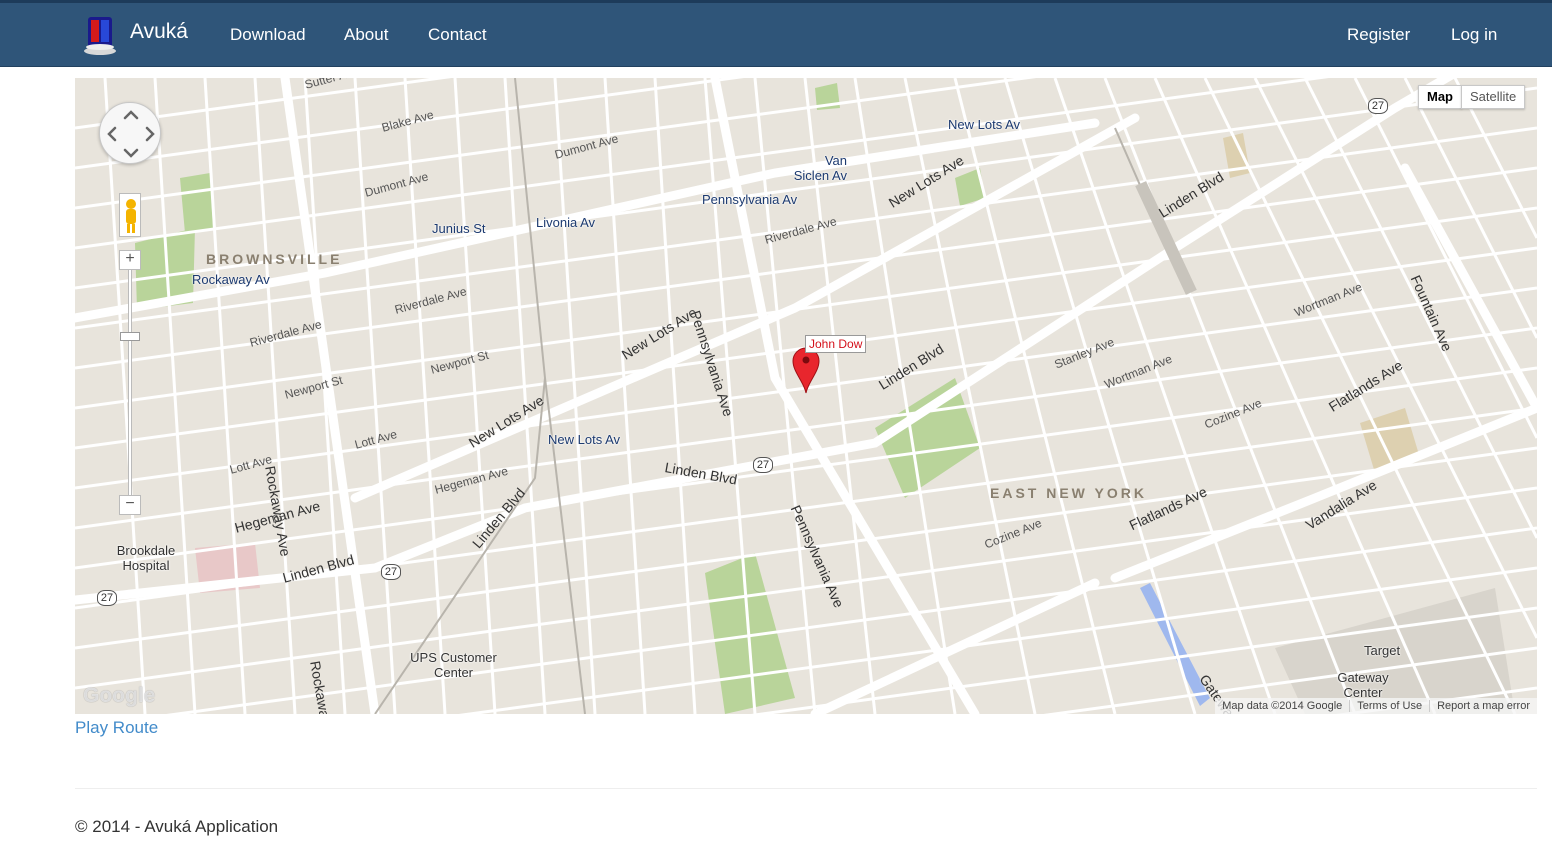 This screenshot has height=851, width=1552. I want to click on station-pennsylvania-av: Pennsylvania Av, so click(749, 199).